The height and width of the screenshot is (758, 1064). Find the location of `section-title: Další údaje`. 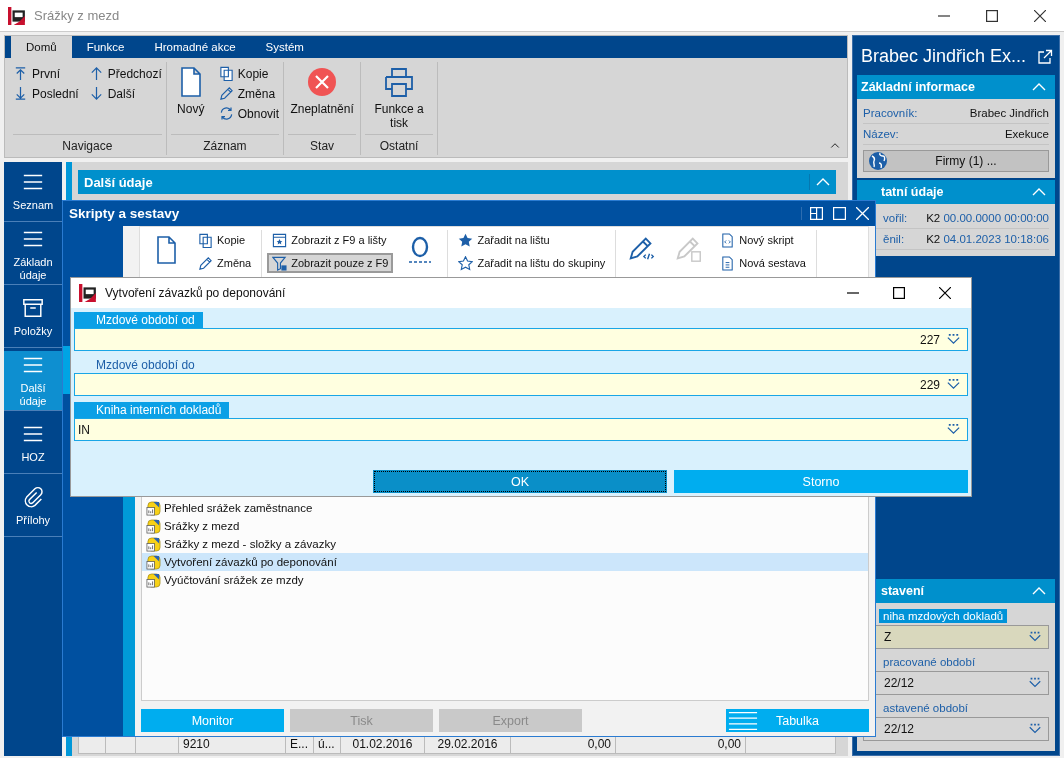

section-title: Další údaje is located at coordinates (119, 182).